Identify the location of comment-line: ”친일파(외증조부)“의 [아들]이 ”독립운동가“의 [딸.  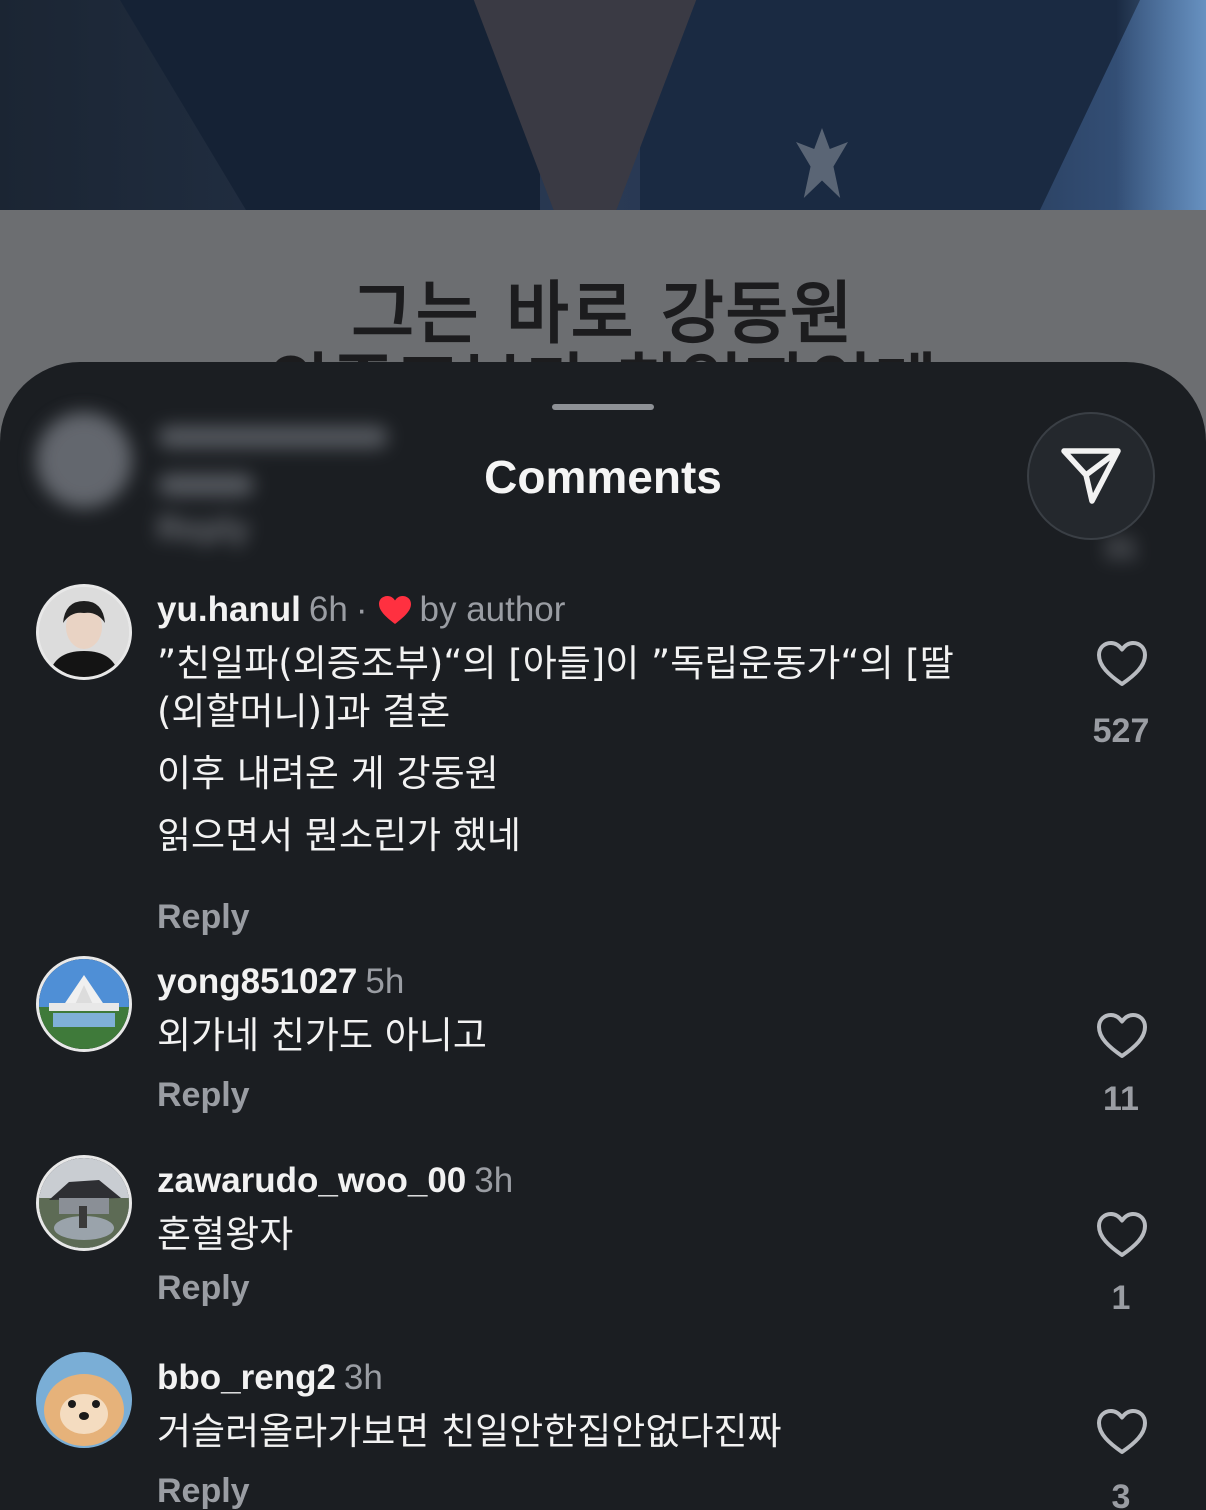
(555, 663).